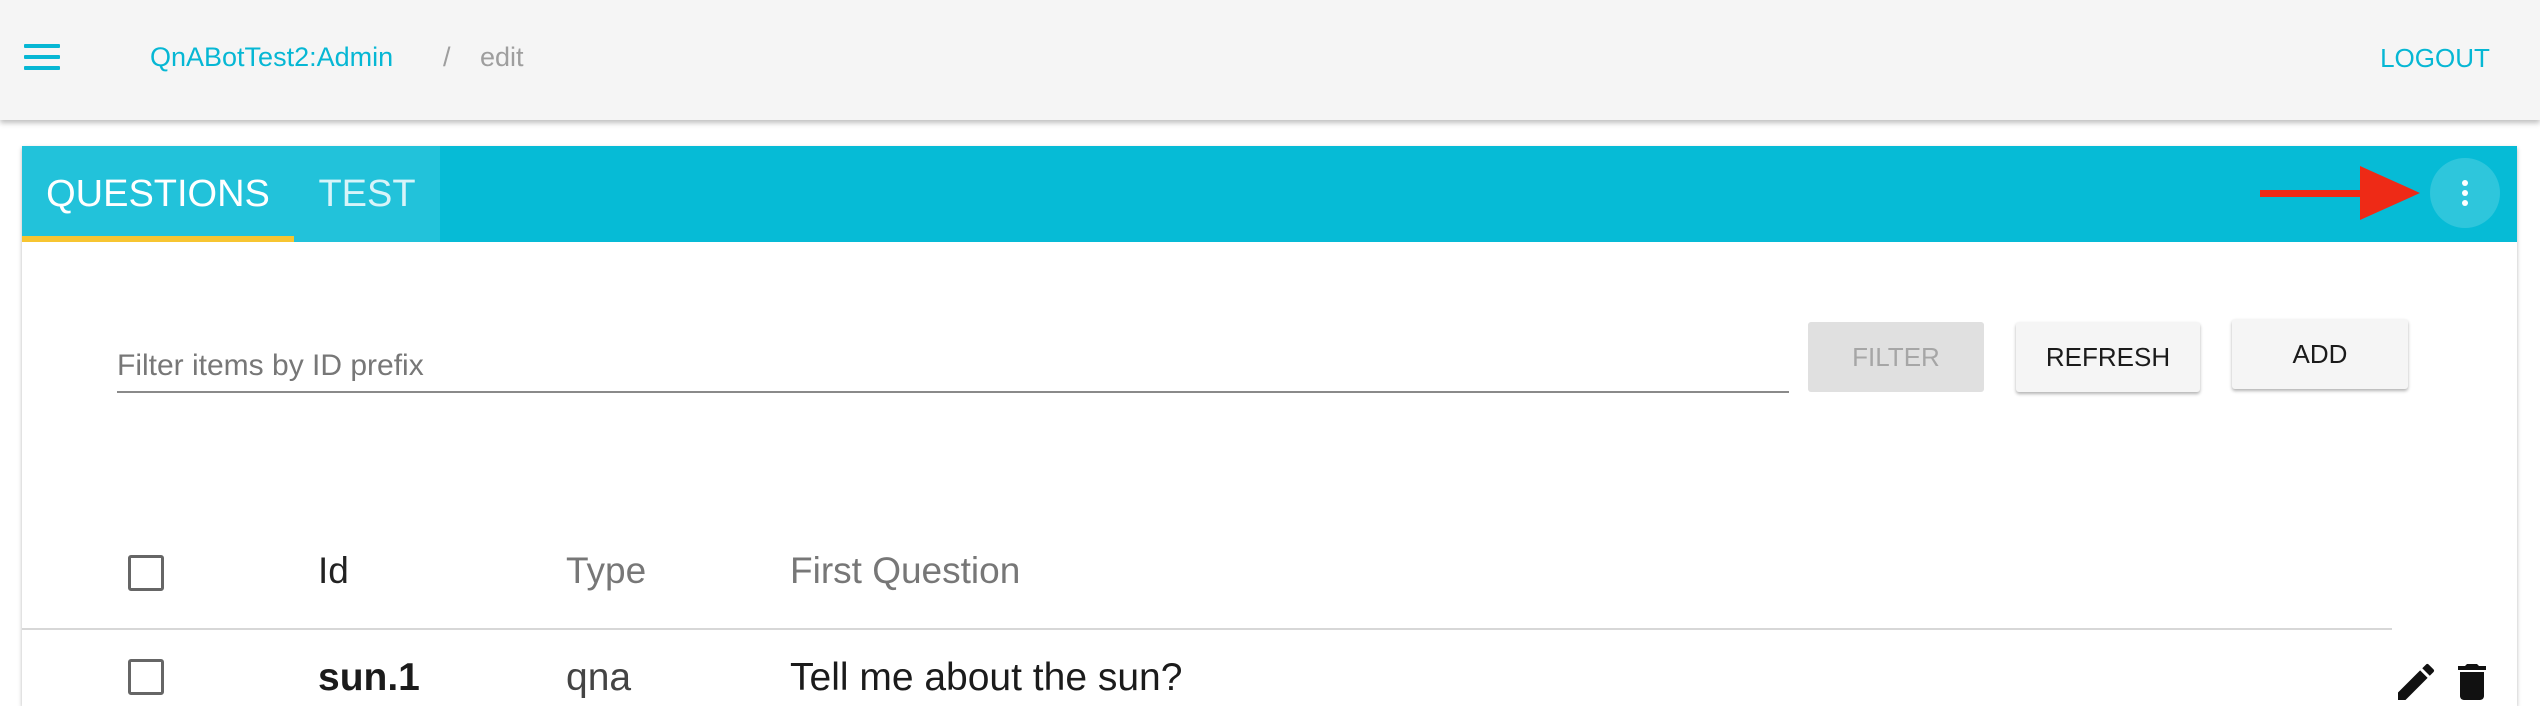  I want to click on row-first-question: Tell me about the sun?, so click(986, 677).